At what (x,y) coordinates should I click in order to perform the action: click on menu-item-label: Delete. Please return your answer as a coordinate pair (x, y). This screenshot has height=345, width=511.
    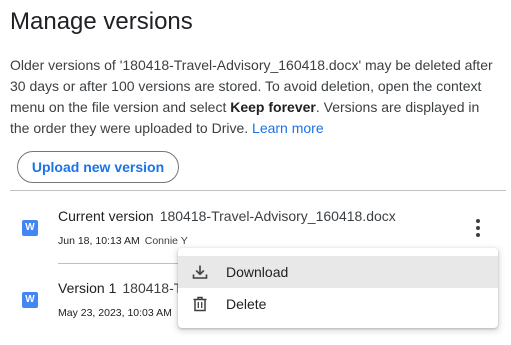
    Looking at the image, I should click on (246, 304).